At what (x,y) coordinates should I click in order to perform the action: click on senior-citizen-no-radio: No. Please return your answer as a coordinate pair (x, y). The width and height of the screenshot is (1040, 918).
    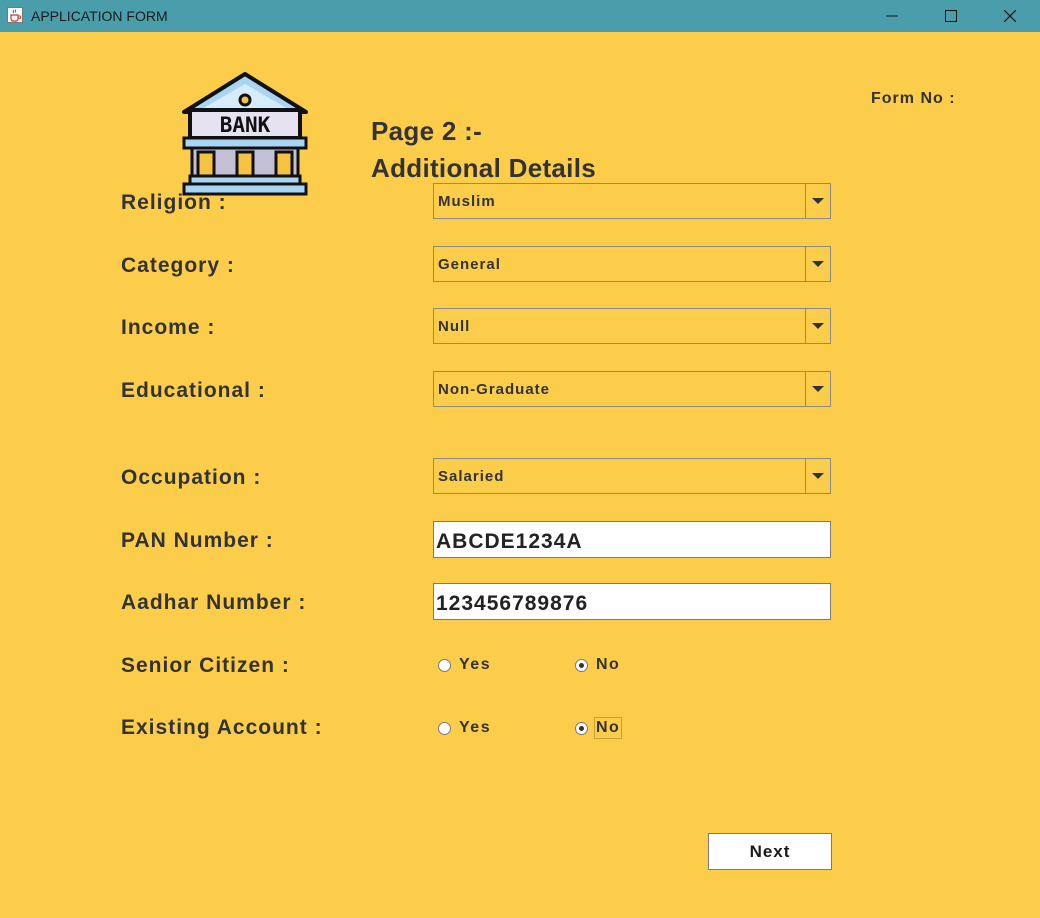
    Looking at the image, I should click on (597, 665).